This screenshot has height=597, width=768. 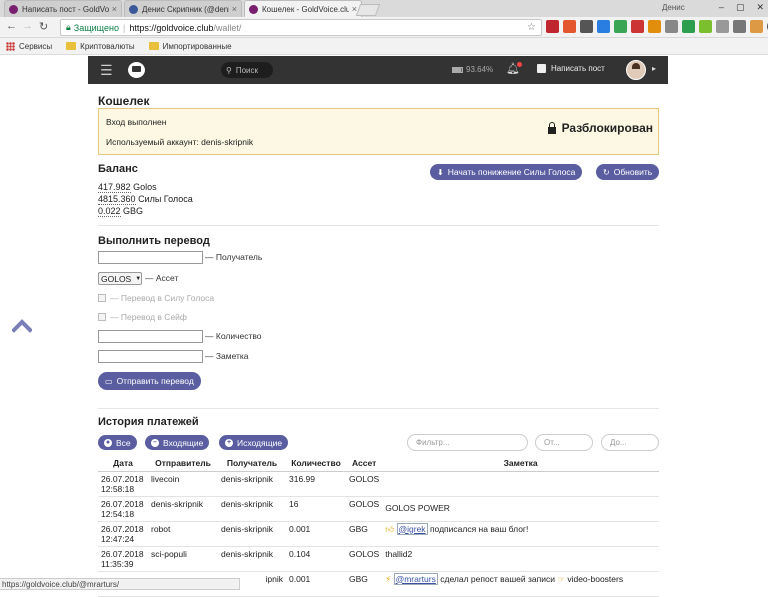 What do you see at coordinates (148, 317) in the screenshot?
I see `transfer-to-safe-label: — Перевод в Сейф` at bounding box center [148, 317].